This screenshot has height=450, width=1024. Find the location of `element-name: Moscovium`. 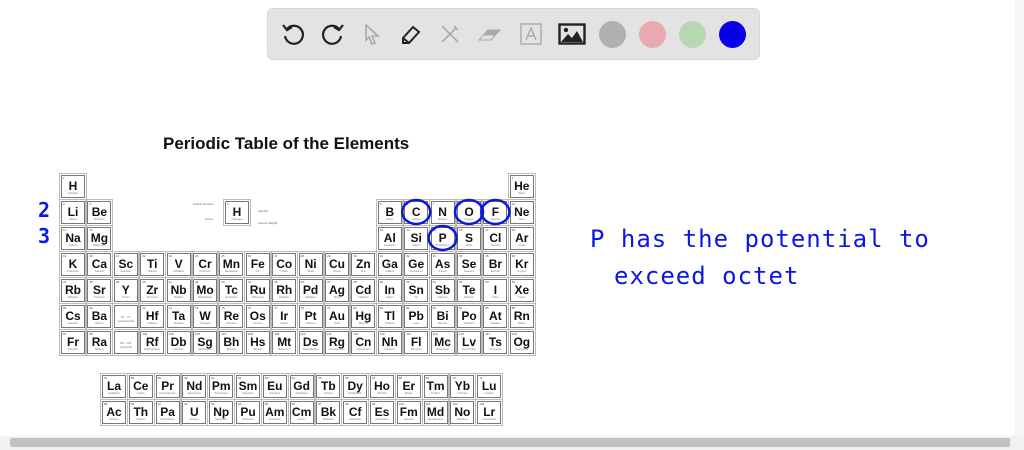

element-name: Moscovium is located at coordinates (442, 349).